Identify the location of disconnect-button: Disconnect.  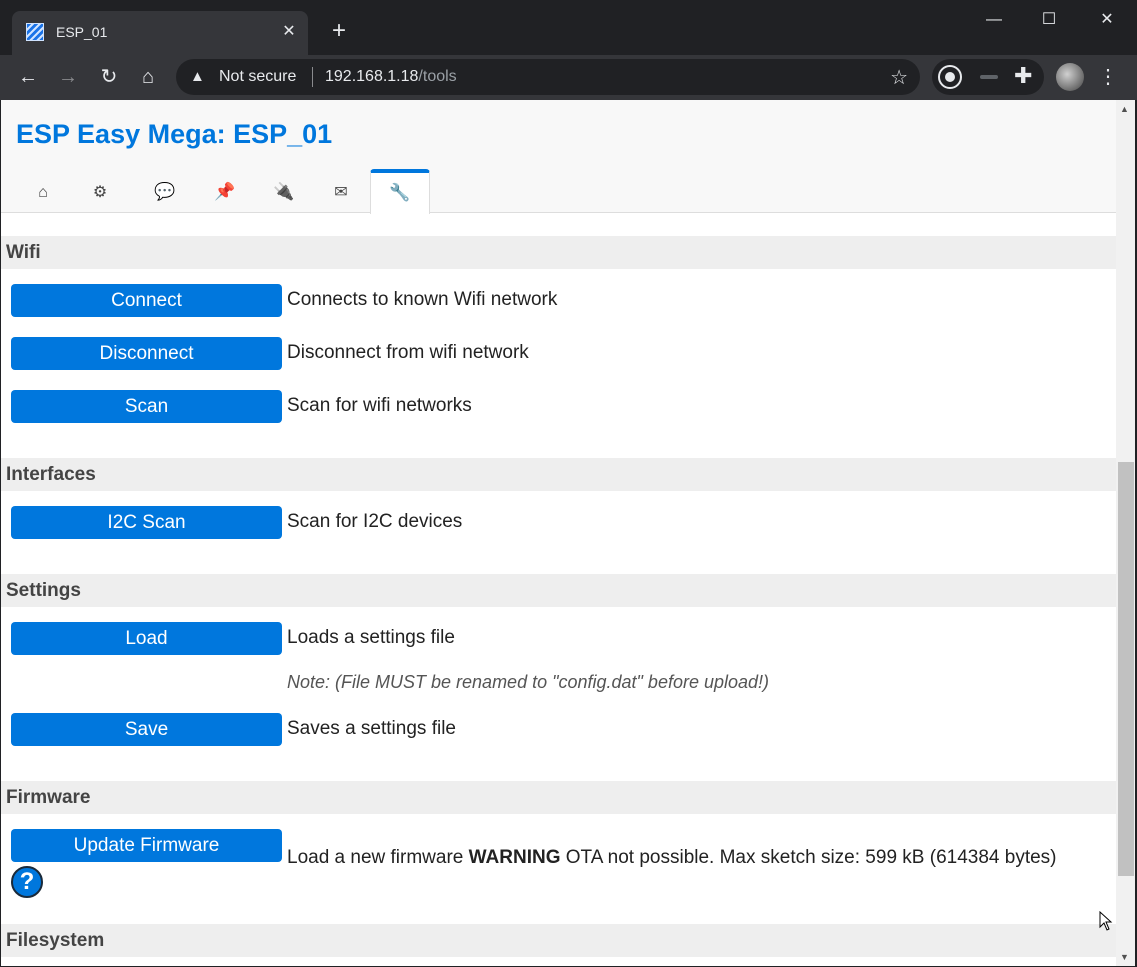
(146, 353).